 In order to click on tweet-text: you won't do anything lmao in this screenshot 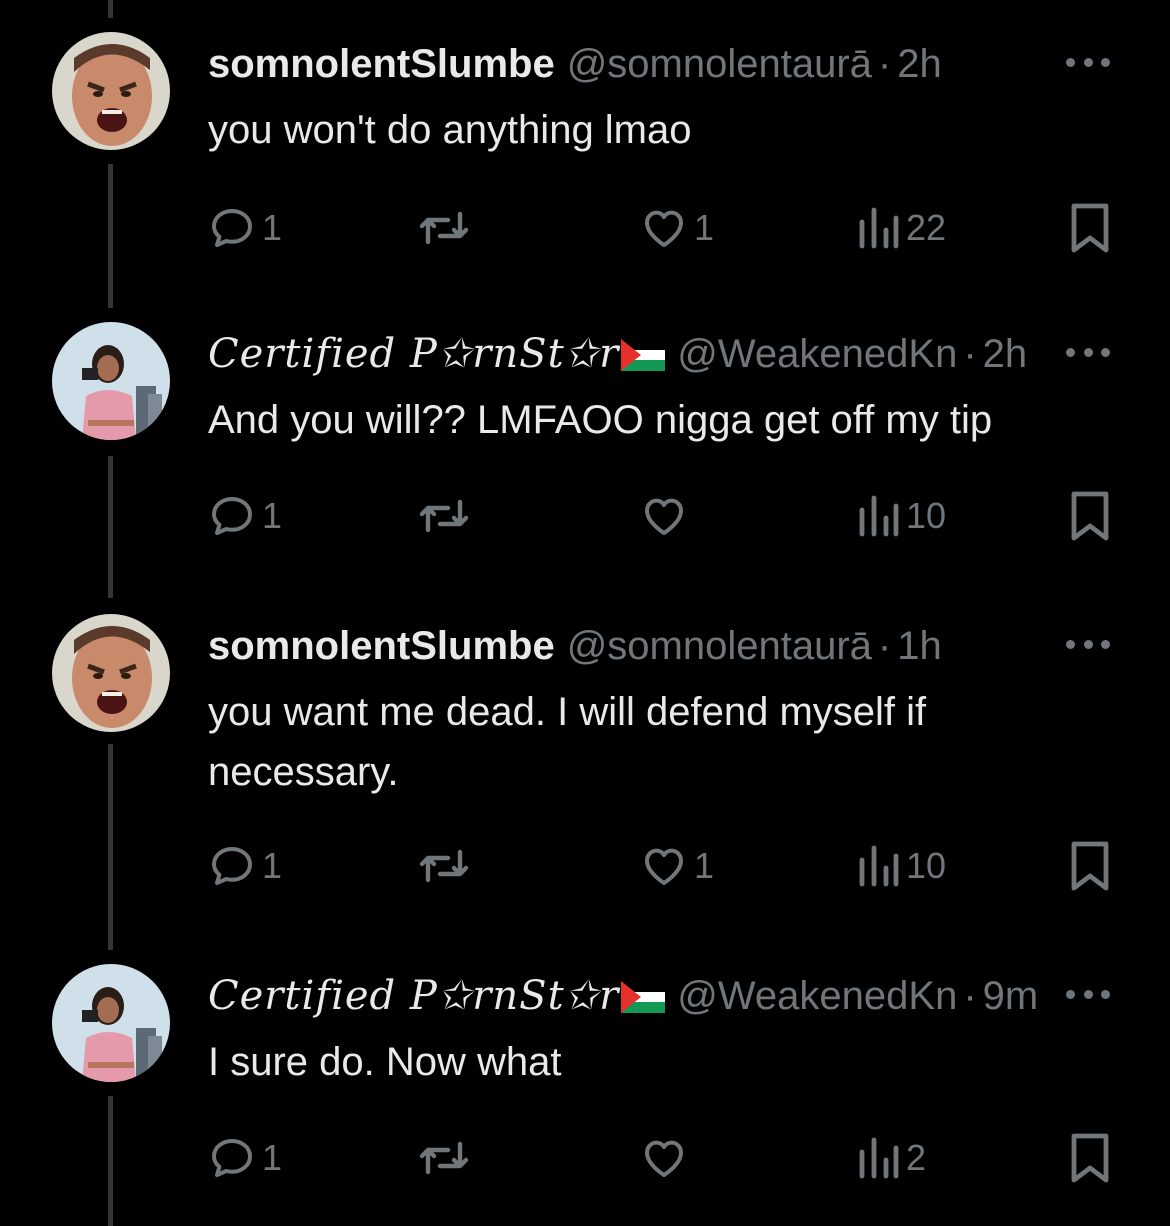, I will do `click(450, 130)`.